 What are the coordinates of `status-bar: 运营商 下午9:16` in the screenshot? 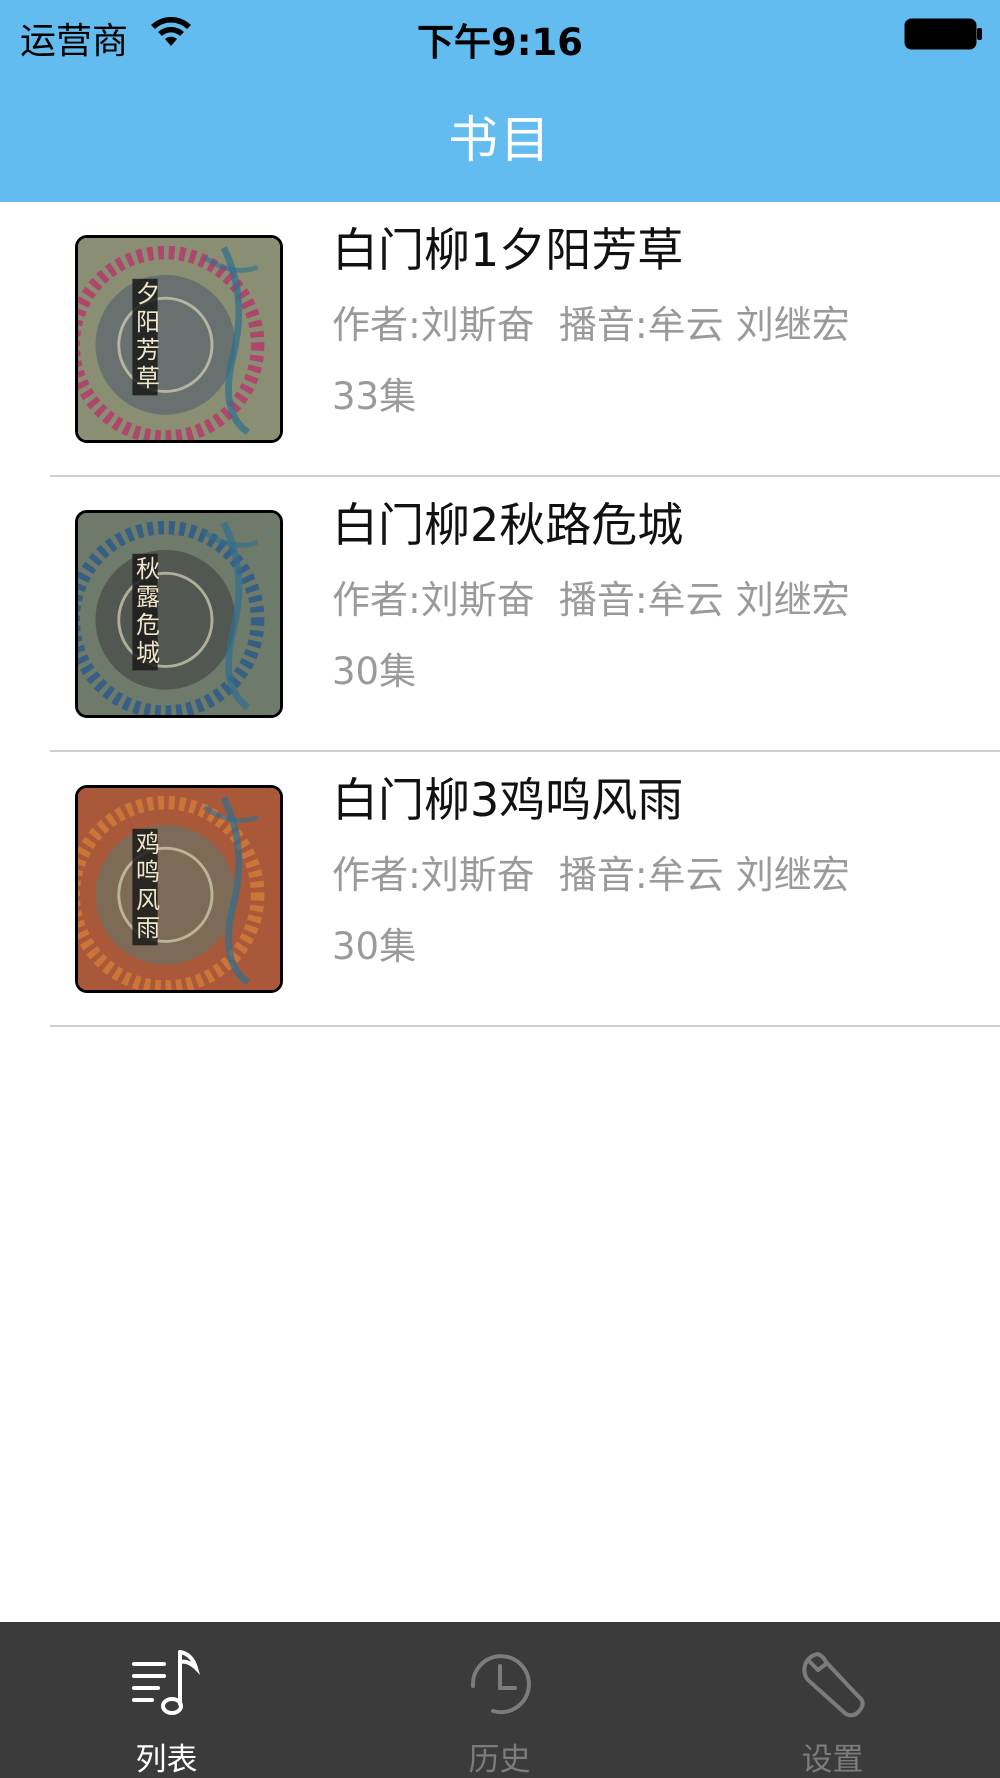 It's located at (500, 34).